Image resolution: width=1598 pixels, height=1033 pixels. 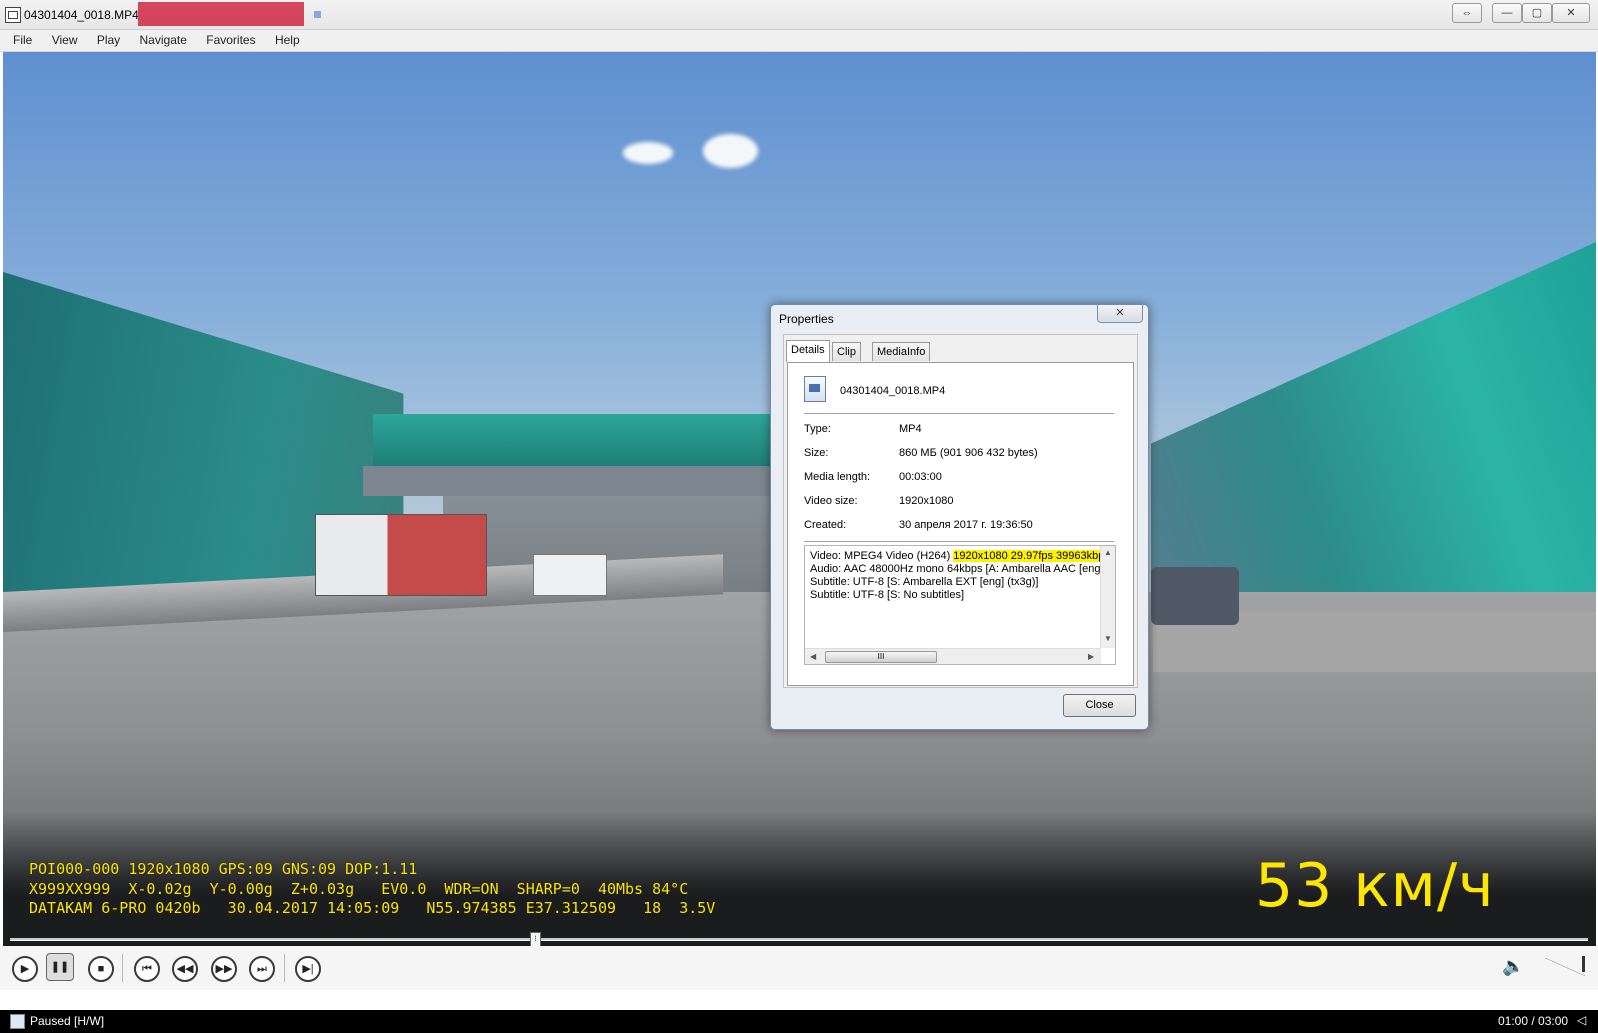 What do you see at coordinates (799, 1021) in the screenshot?
I see `status-bar: Paused [H/W] 01:00 / 03:00 ◁` at bounding box center [799, 1021].